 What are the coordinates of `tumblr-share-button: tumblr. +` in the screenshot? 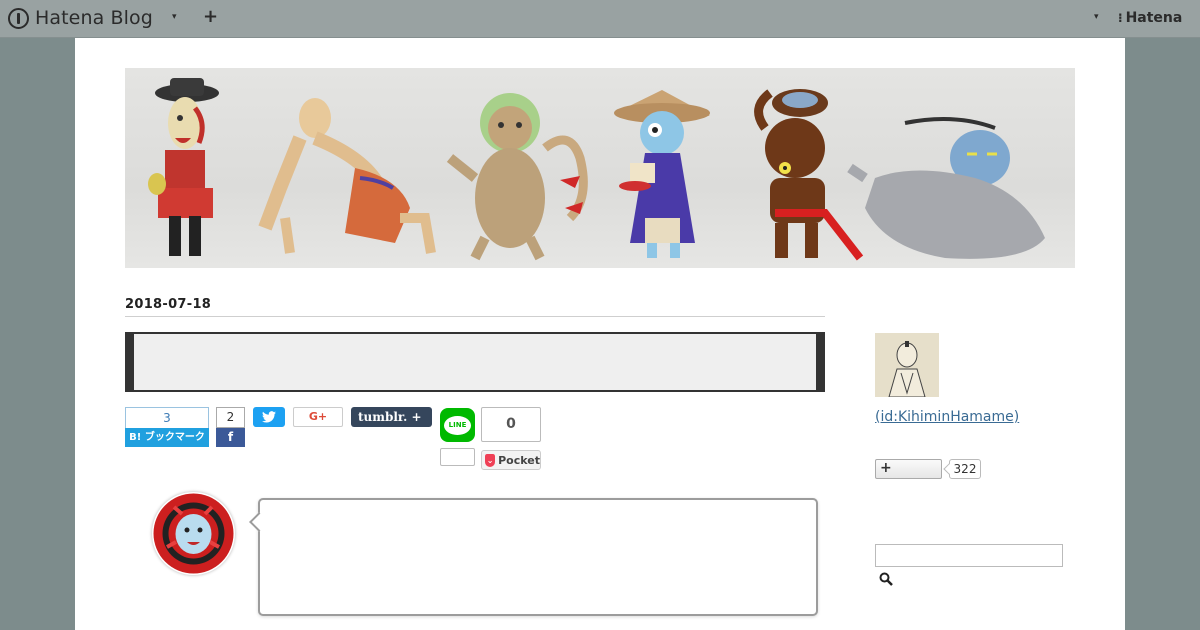 It's located at (391, 417).